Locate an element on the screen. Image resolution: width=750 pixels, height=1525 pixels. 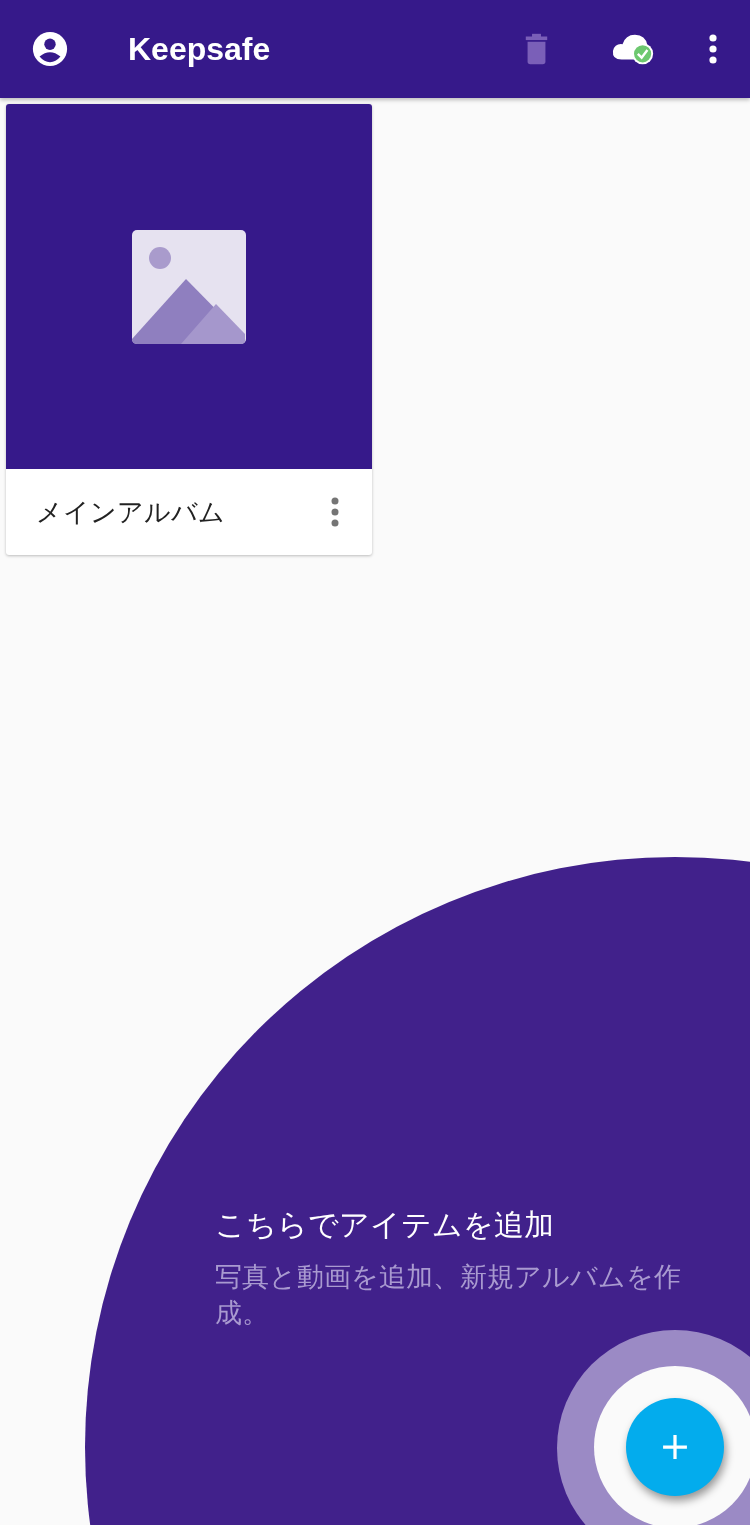
album-card: メインアルバム is located at coordinates (189, 329).